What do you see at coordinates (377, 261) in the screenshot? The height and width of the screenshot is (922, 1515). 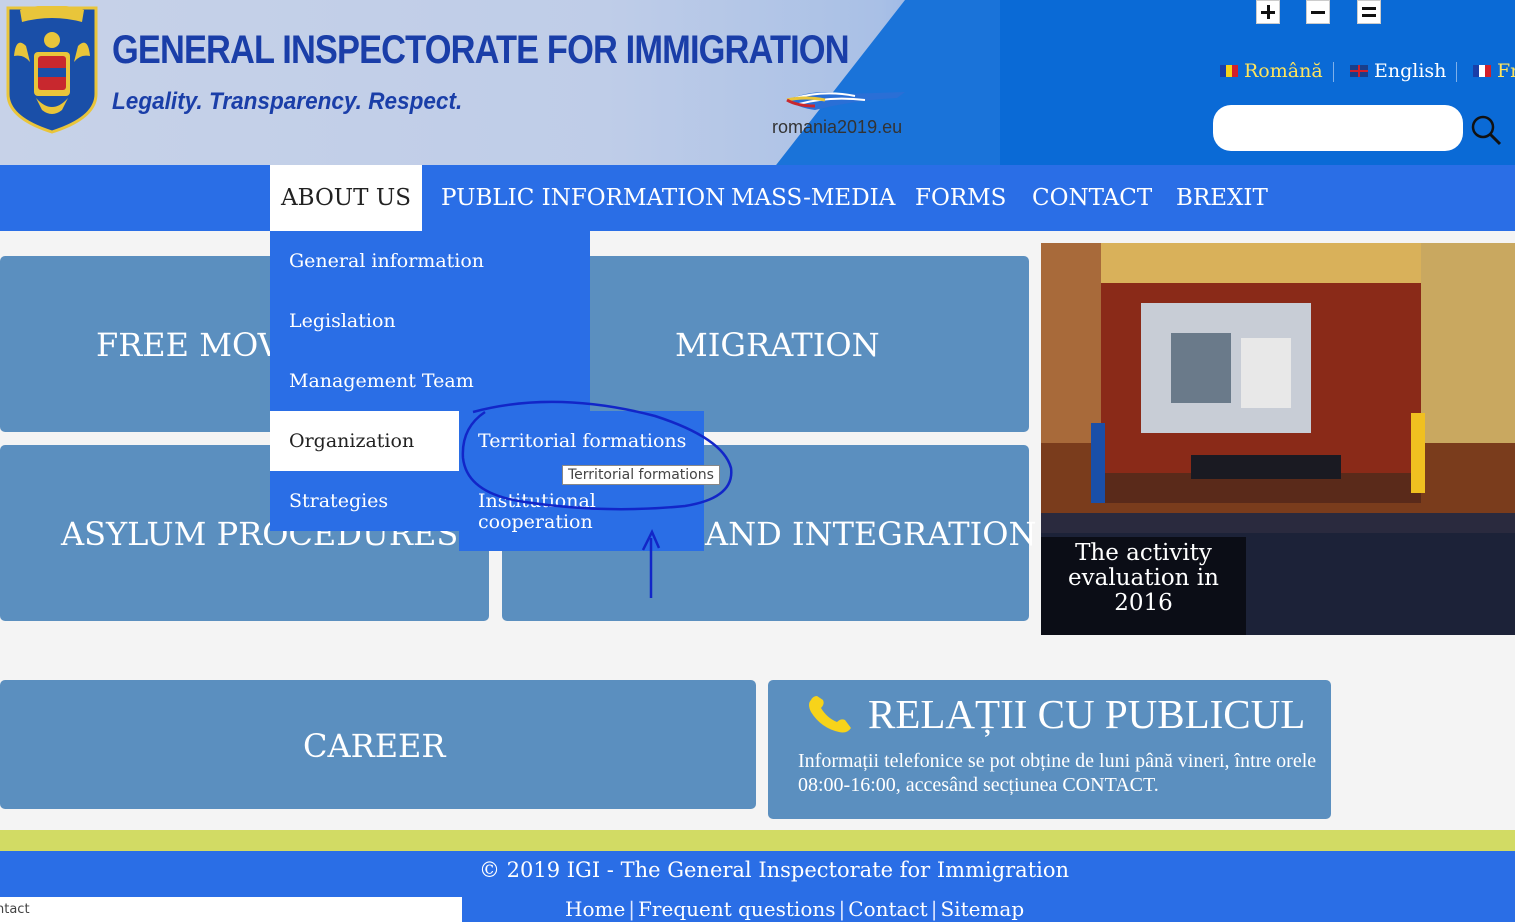 I see `dropdown-item-general-information: General information` at bounding box center [377, 261].